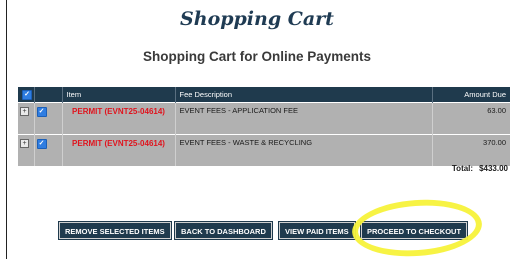  Describe the element at coordinates (304, 118) in the screenshot. I see `fee-description-cell: EVENT FEES - APPLICATION FEE` at that location.